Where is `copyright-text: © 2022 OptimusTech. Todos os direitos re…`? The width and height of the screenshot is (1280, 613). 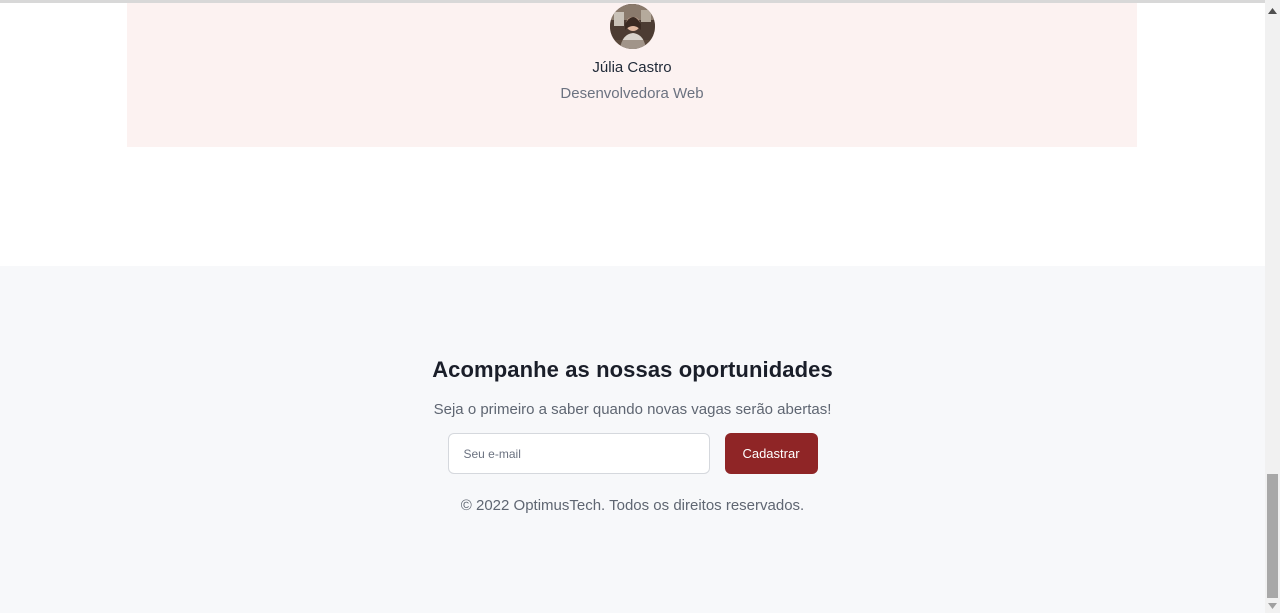 copyright-text: © 2022 OptimusTech. Todos os direitos re… is located at coordinates (632, 505).